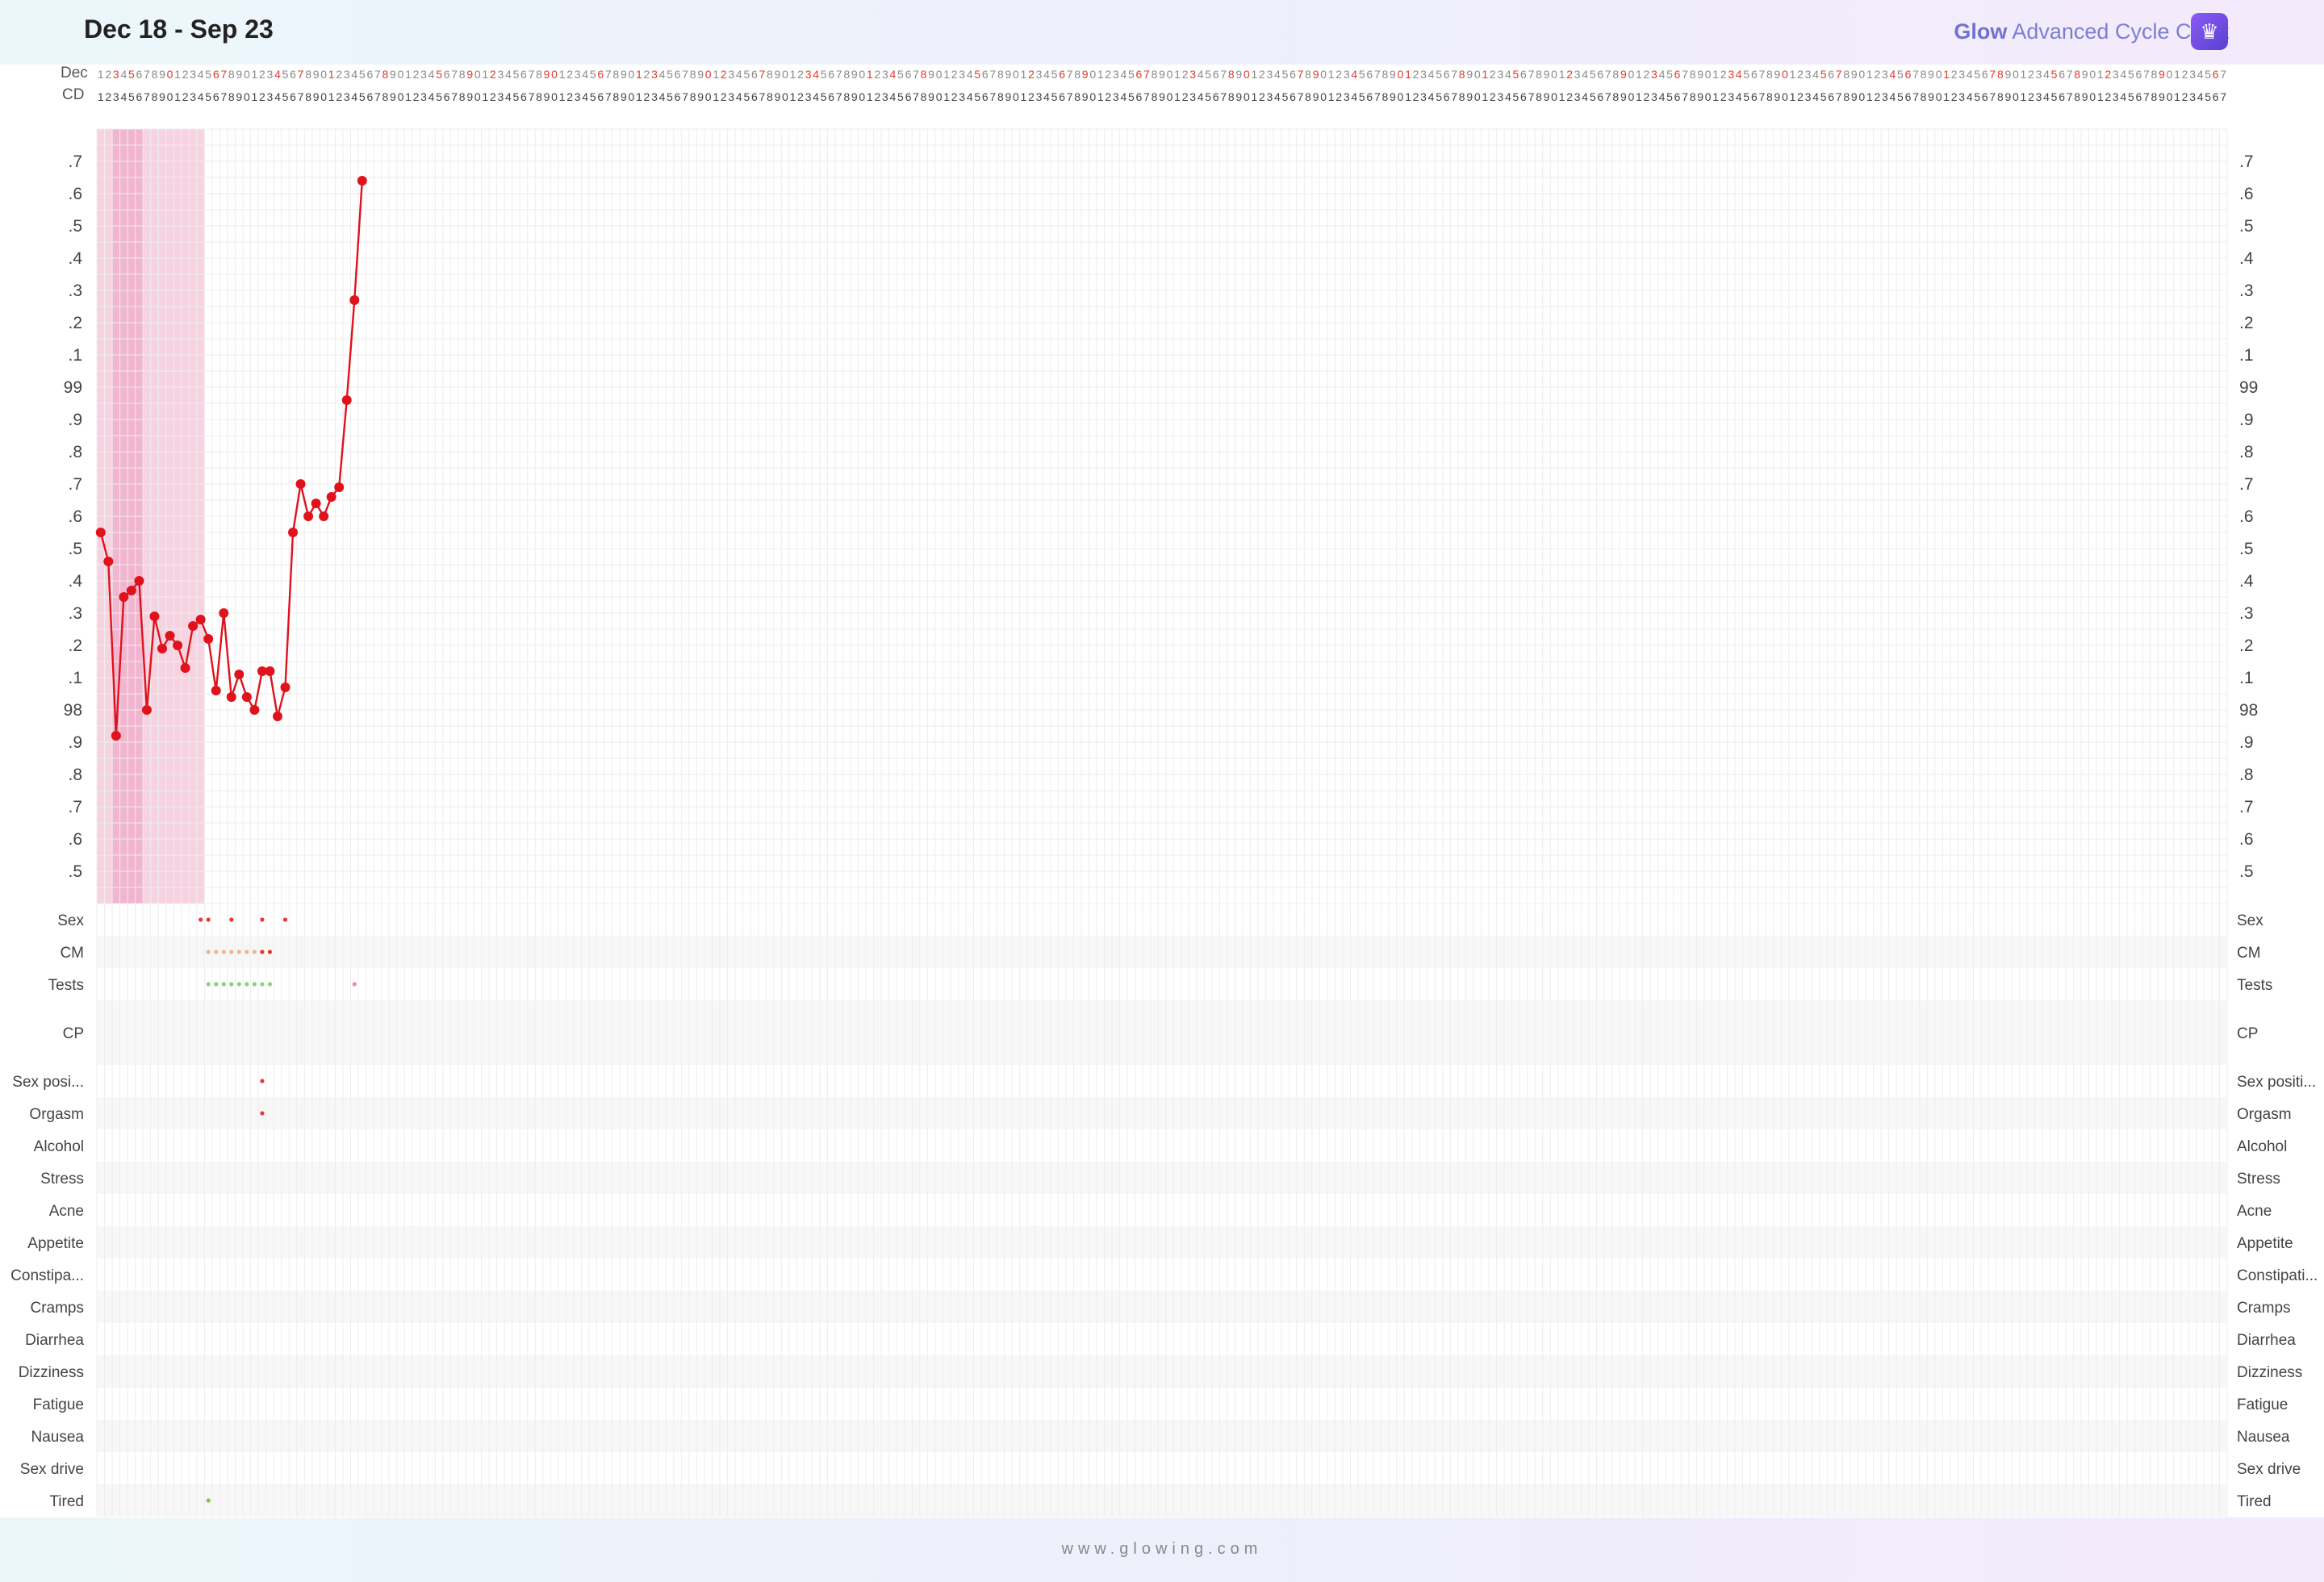 This screenshot has height=1582, width=2324. What do you see at coordinates (493, 74) in the screenshot?
I see `date-tick-label: 2` at bounding box center [493, 74].